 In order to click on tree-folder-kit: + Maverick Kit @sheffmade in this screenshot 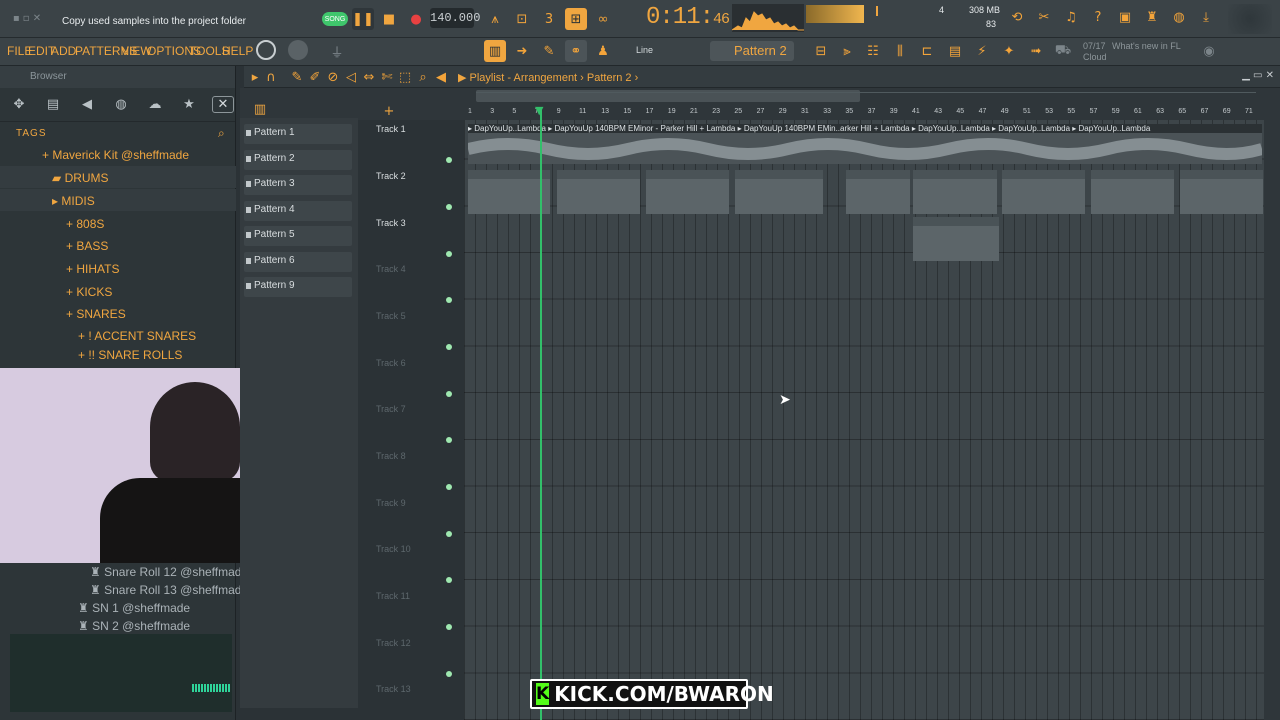, I will do `click(115, 155)`.